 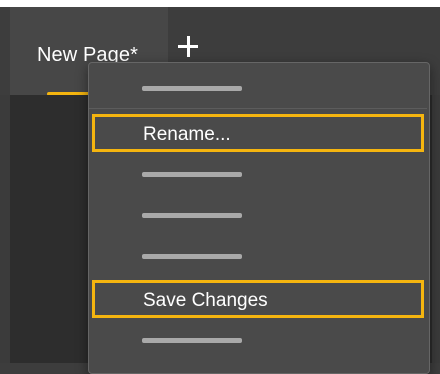 I want to click on plus-icon-stroke, so click(x=188, y=46).